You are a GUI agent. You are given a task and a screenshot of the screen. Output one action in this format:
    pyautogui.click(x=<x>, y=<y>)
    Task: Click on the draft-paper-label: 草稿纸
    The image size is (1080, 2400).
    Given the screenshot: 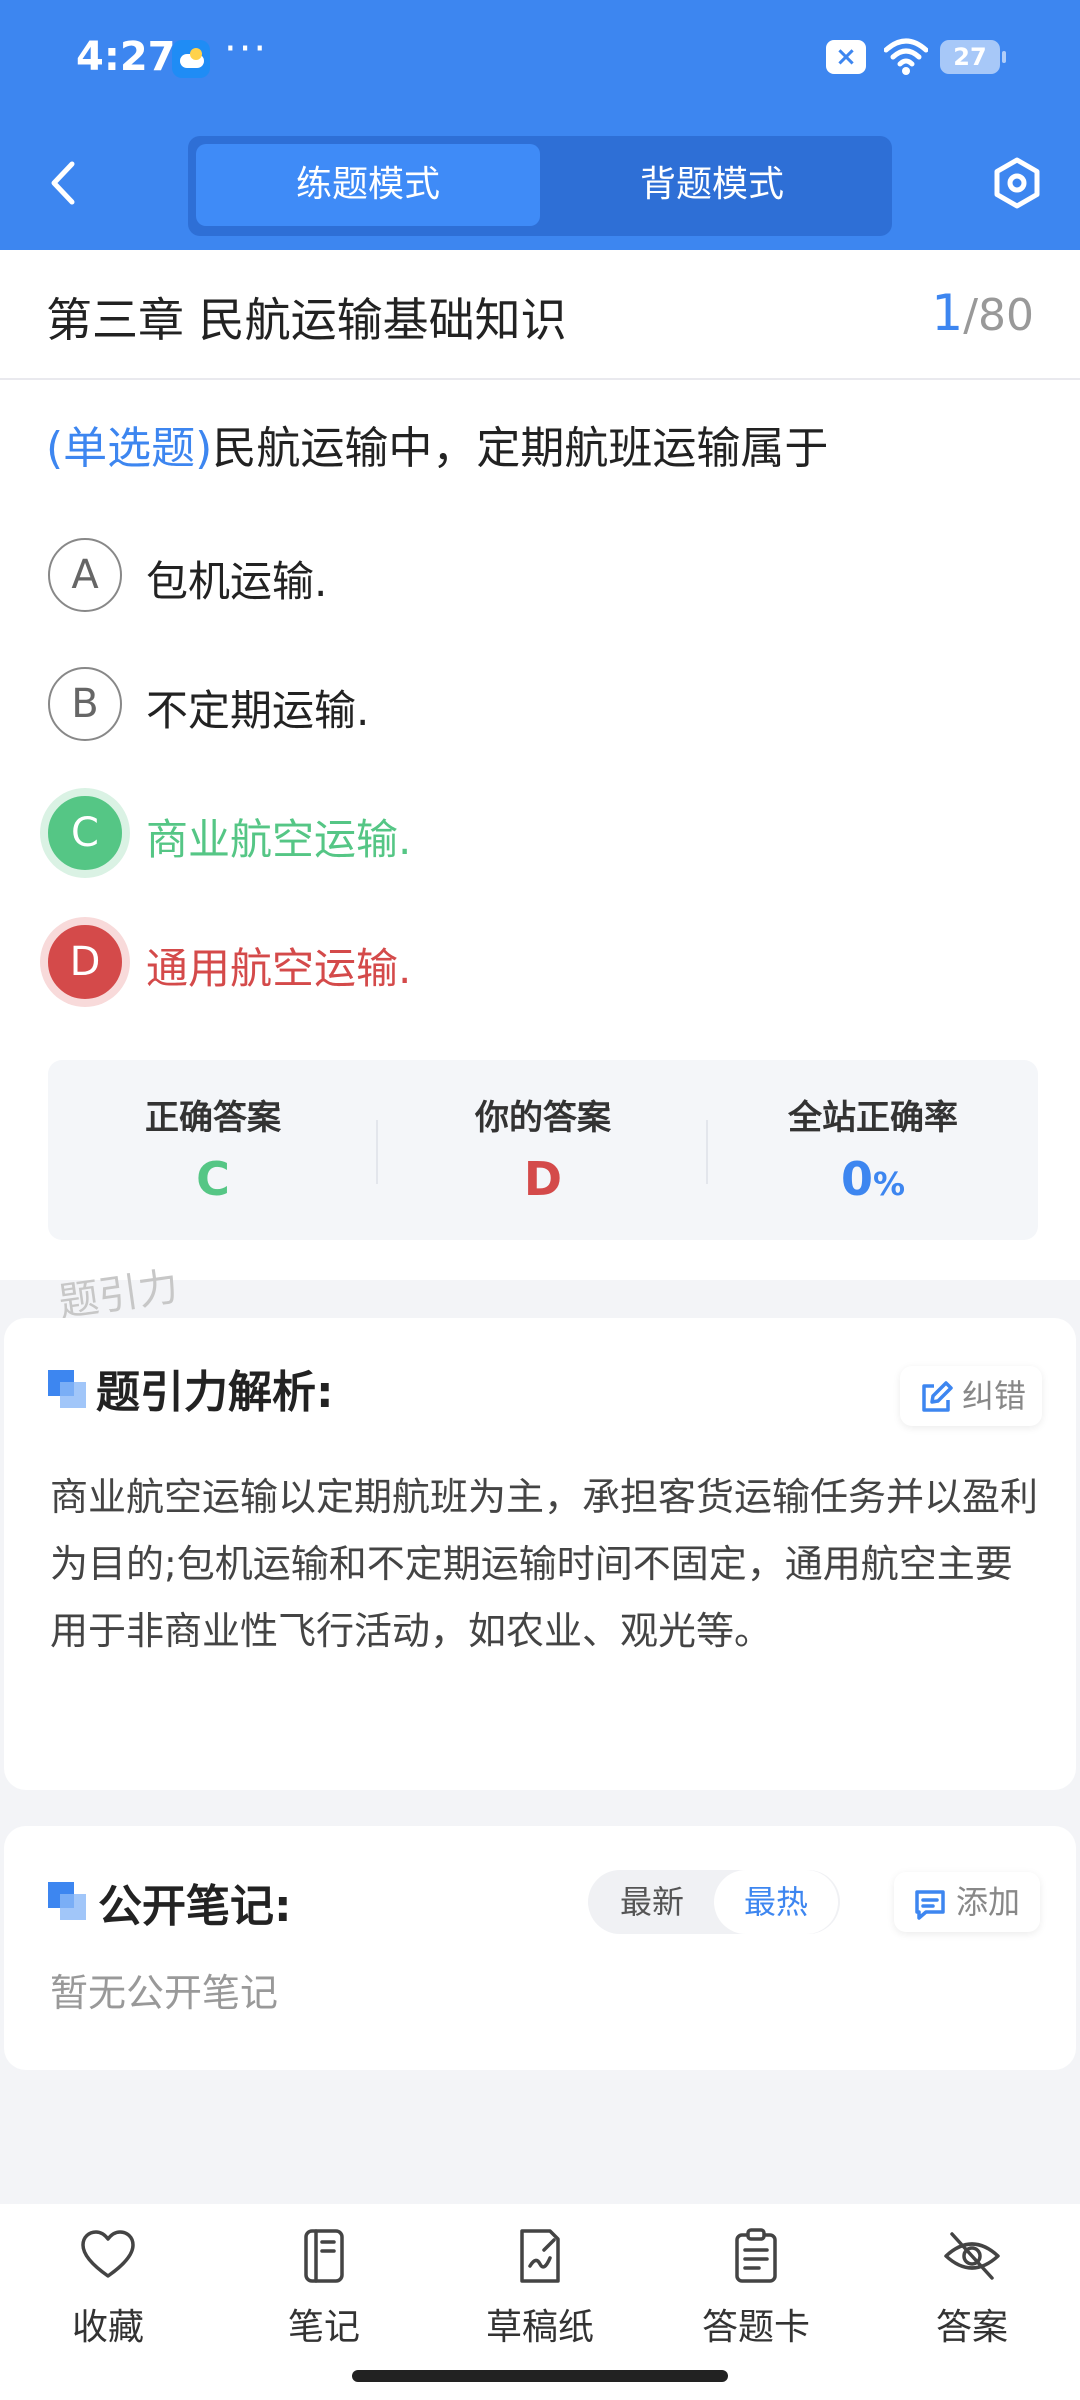 What is the action you would take?
    pyautogui.click(x=539, y=2327)
    